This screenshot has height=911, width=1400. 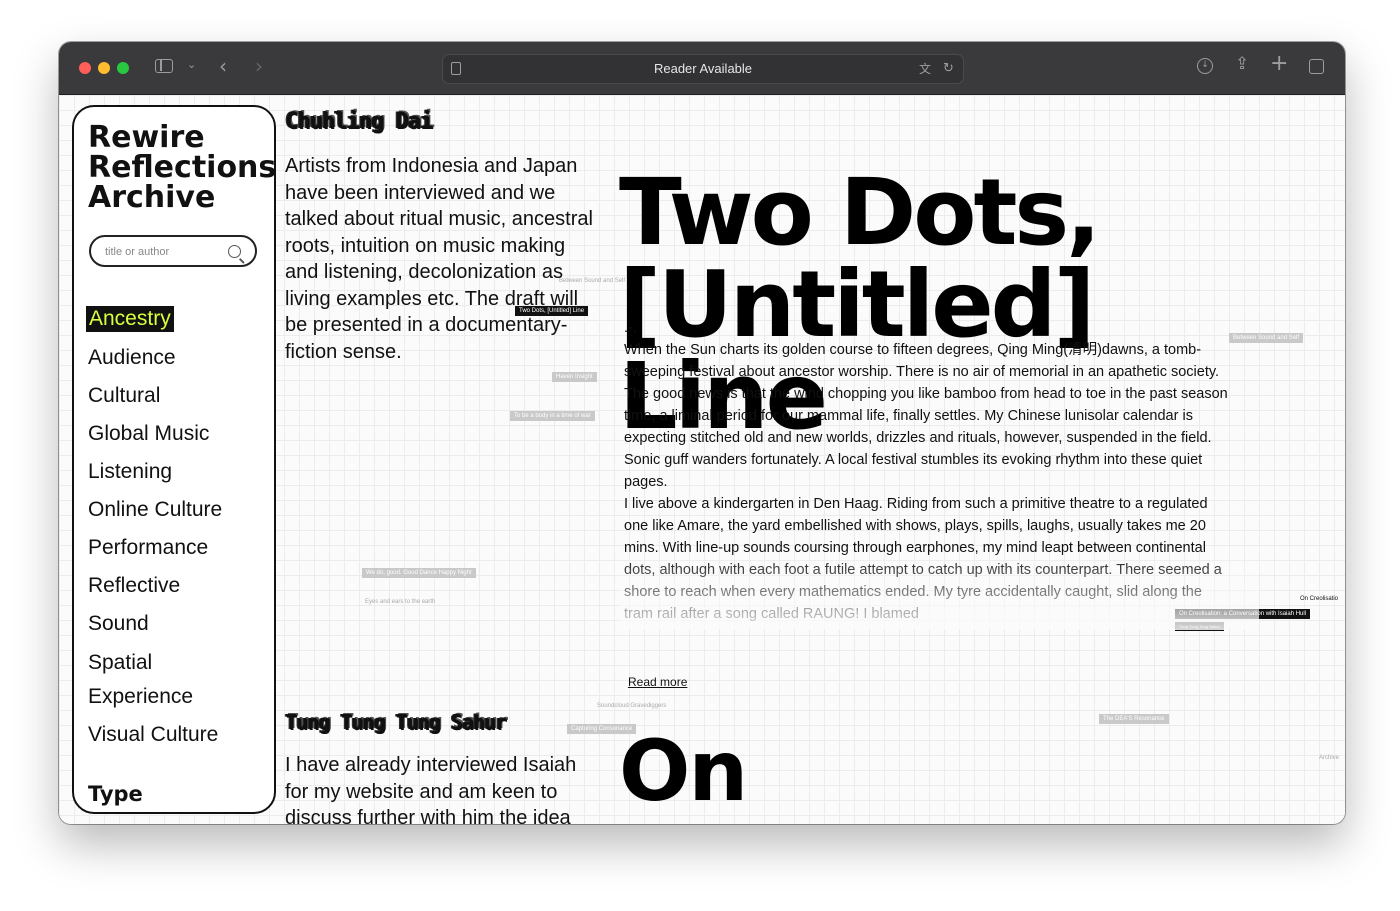 I want to click on zoom-window-button, so click(x=123, y=68).